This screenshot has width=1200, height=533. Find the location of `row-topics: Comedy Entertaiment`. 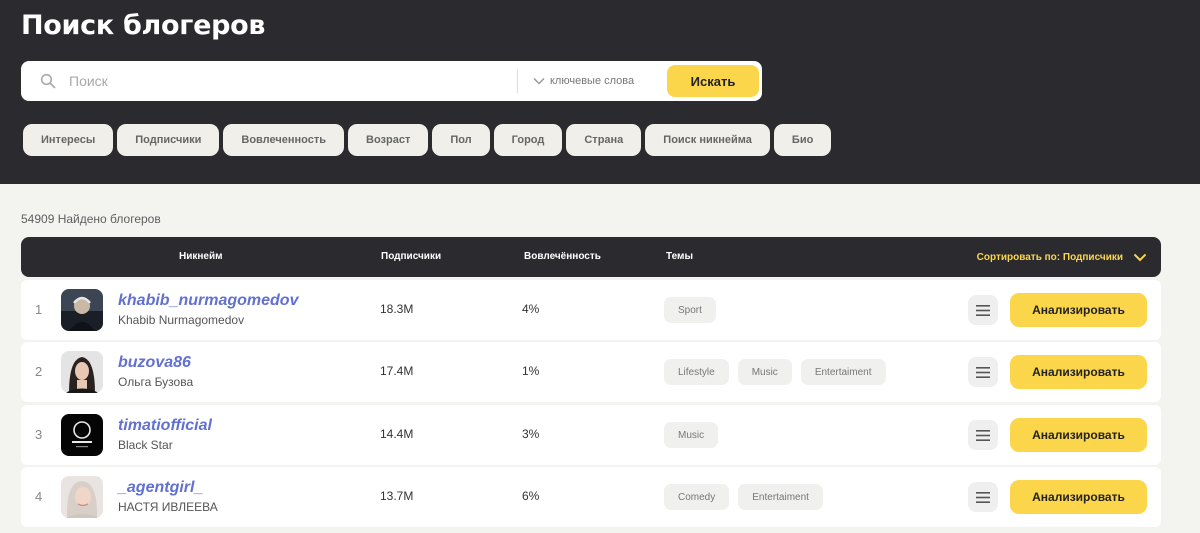

row-topics: Comedy Entertaiment is located at coordinates (743, 497).